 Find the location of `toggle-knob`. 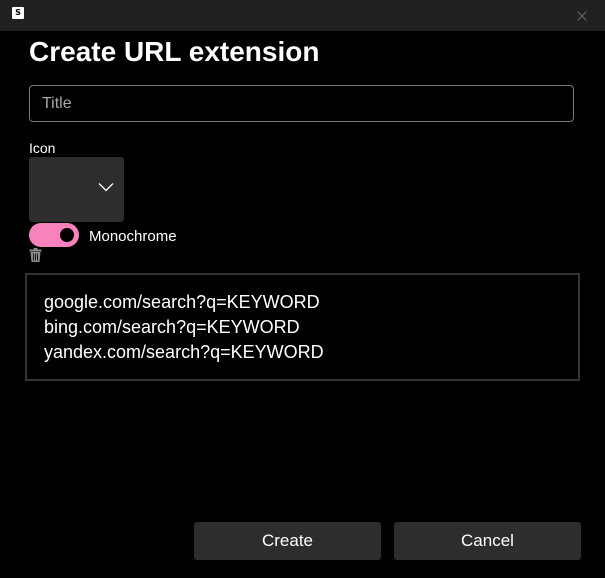

toggle-knob is located at coordinates (67, 235).